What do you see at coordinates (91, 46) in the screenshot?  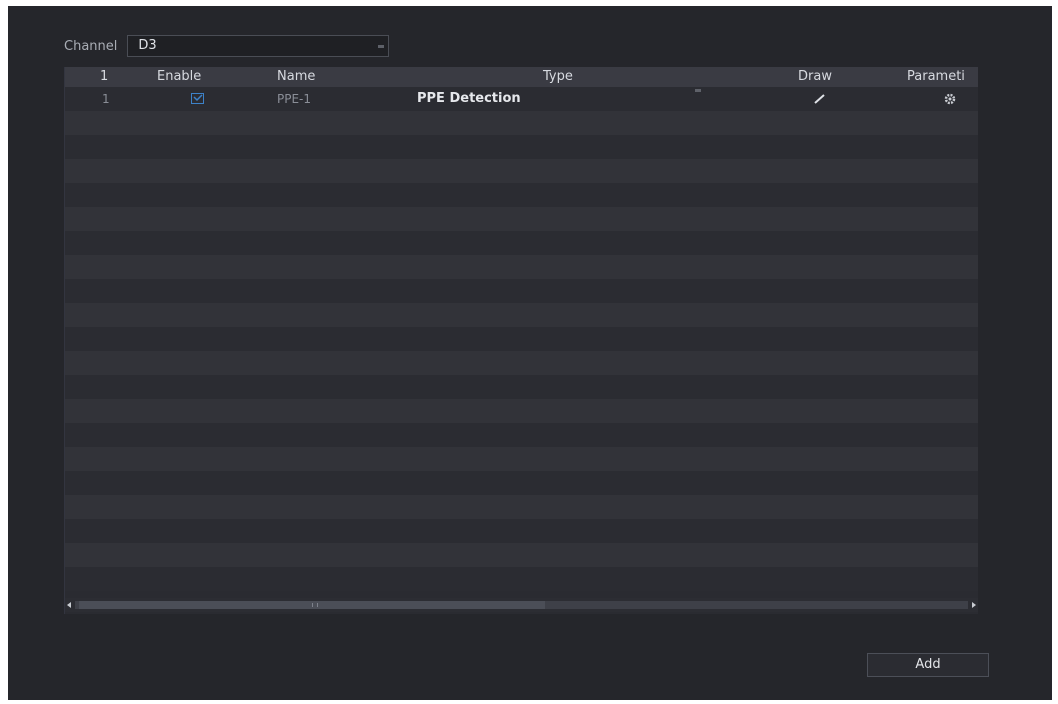 I see `channel-label: Channel` at bounding box center [91, 46].